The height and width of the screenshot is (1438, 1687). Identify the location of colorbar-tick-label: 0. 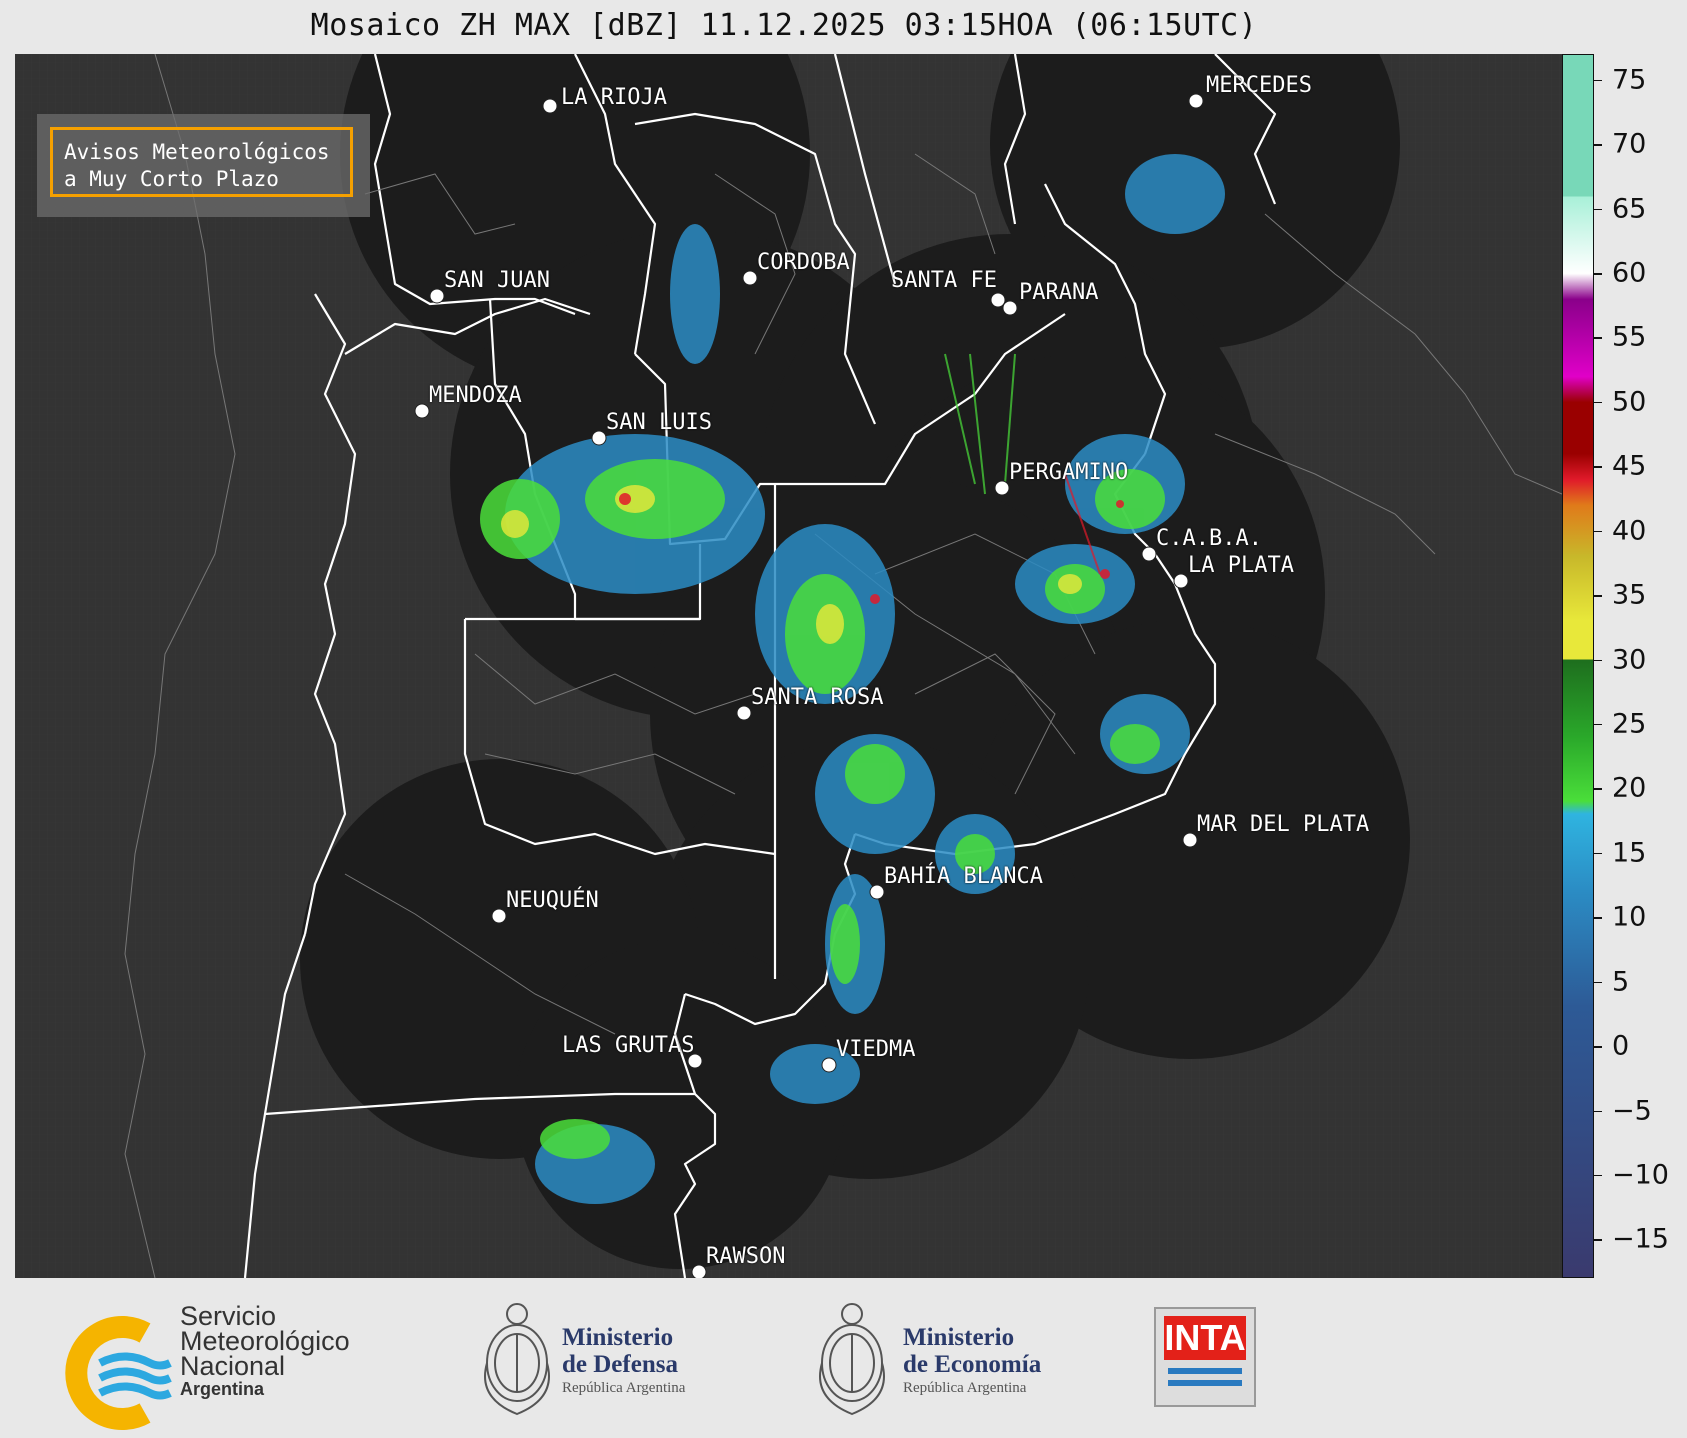
(1621, 1046).